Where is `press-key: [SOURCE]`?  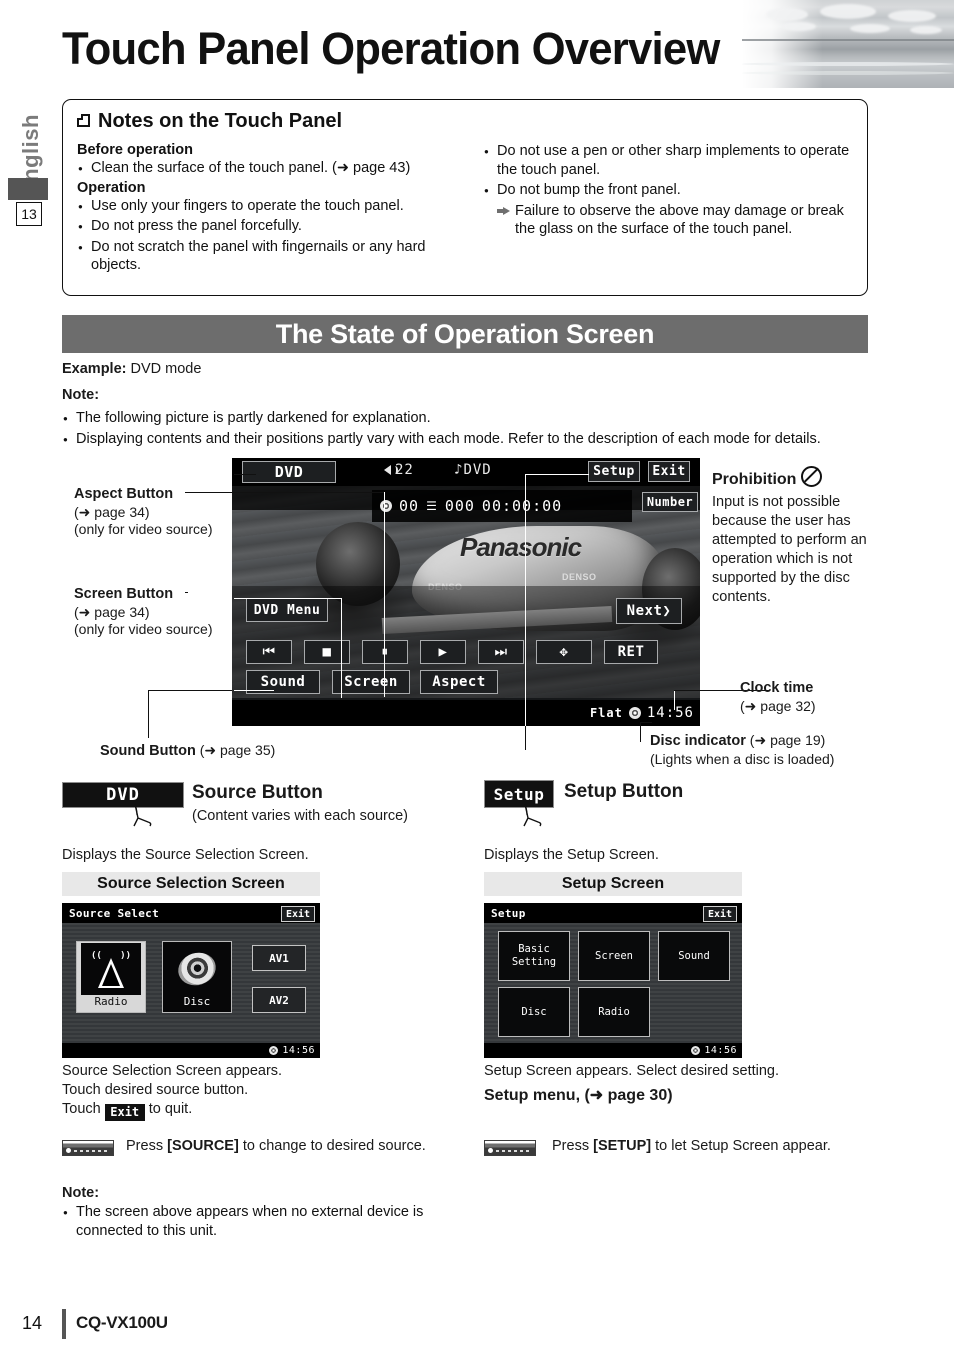 press-key: [SOURCE] is located at coordinates (203, 1146).